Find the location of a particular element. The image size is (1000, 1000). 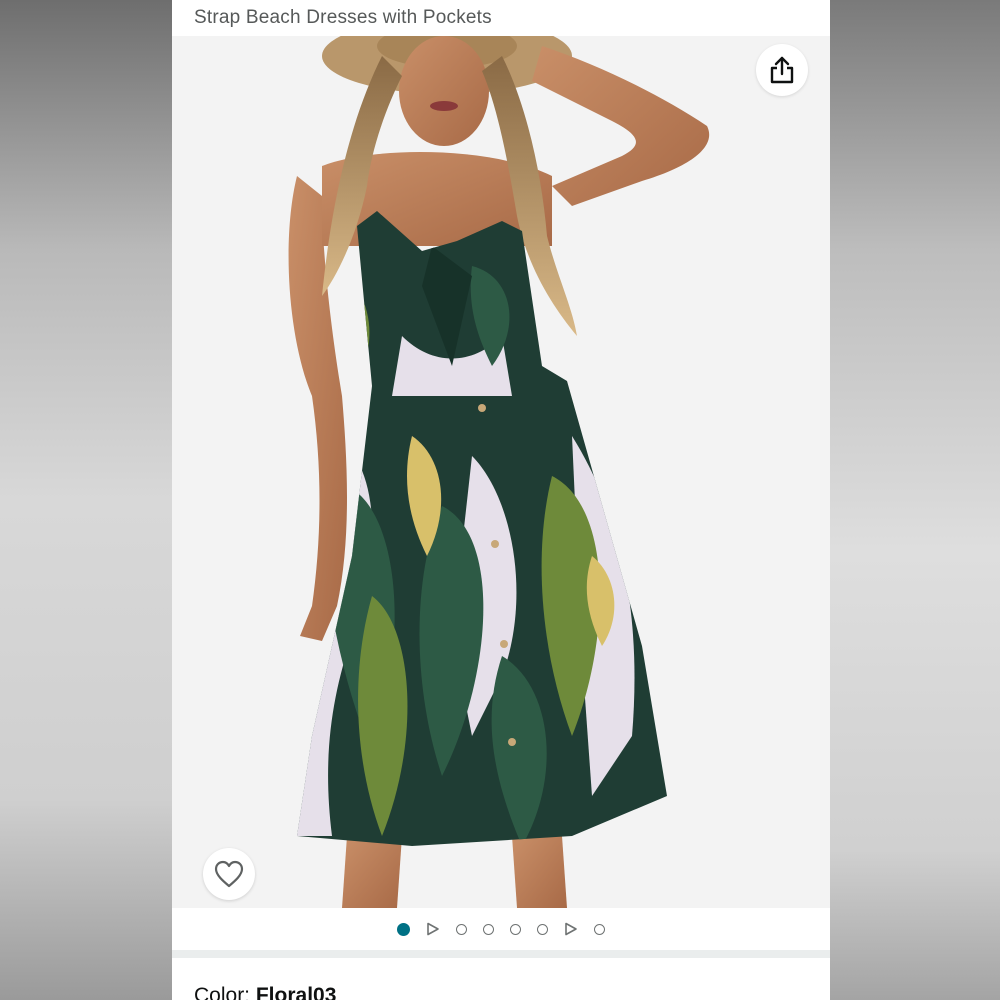

color-selector: Color: Floral03 is located at coordinates (265, 992).